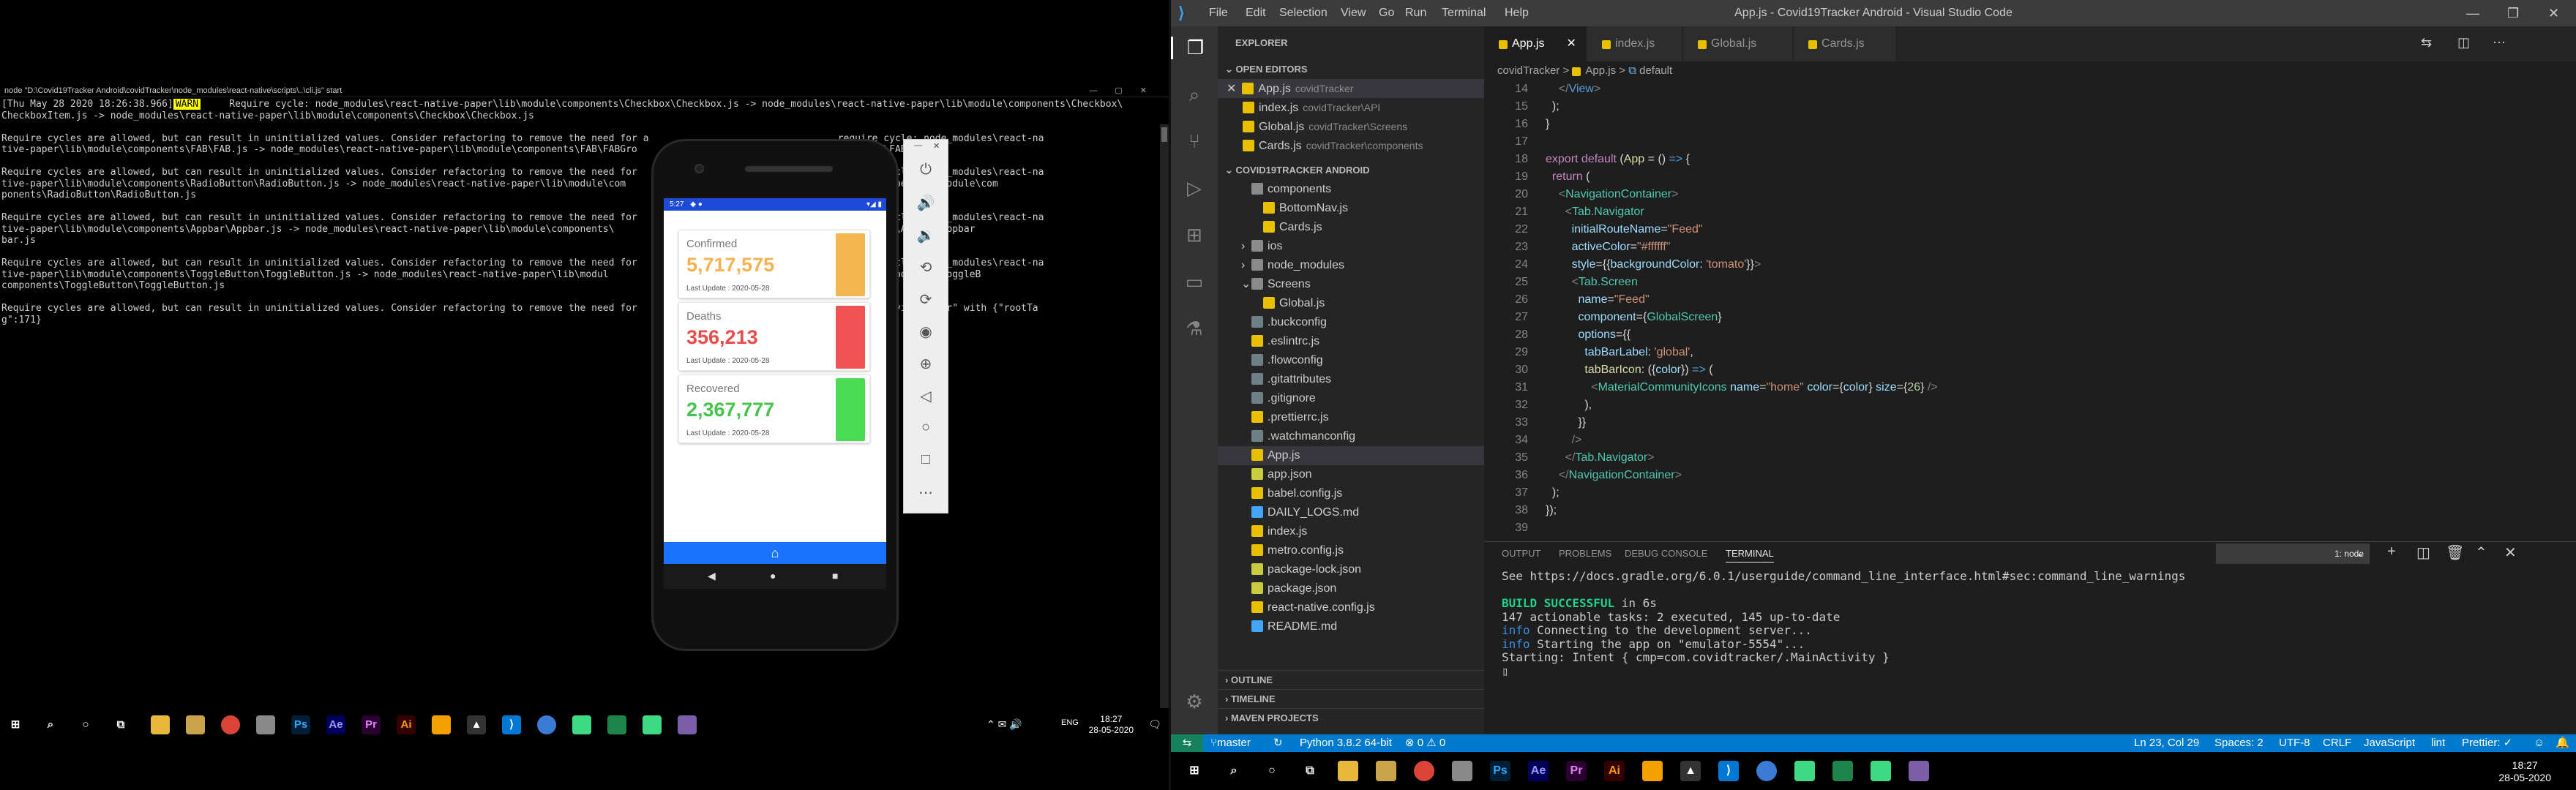  Describe the element at coordinates (1351, 698) in the screenshot. I see `timeline-section: › TIMELINE` at that location.